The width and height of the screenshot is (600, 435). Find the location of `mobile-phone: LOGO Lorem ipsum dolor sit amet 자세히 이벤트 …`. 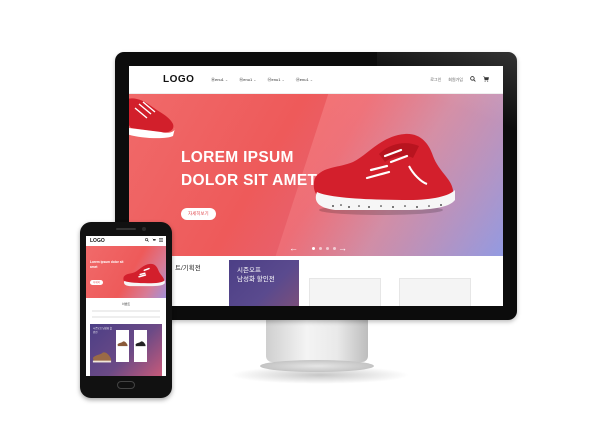

mobile-phone: LOGO Lorem ipsum dolor sit amet 자세히 이벤트 … is located at coordinates (126, 310).